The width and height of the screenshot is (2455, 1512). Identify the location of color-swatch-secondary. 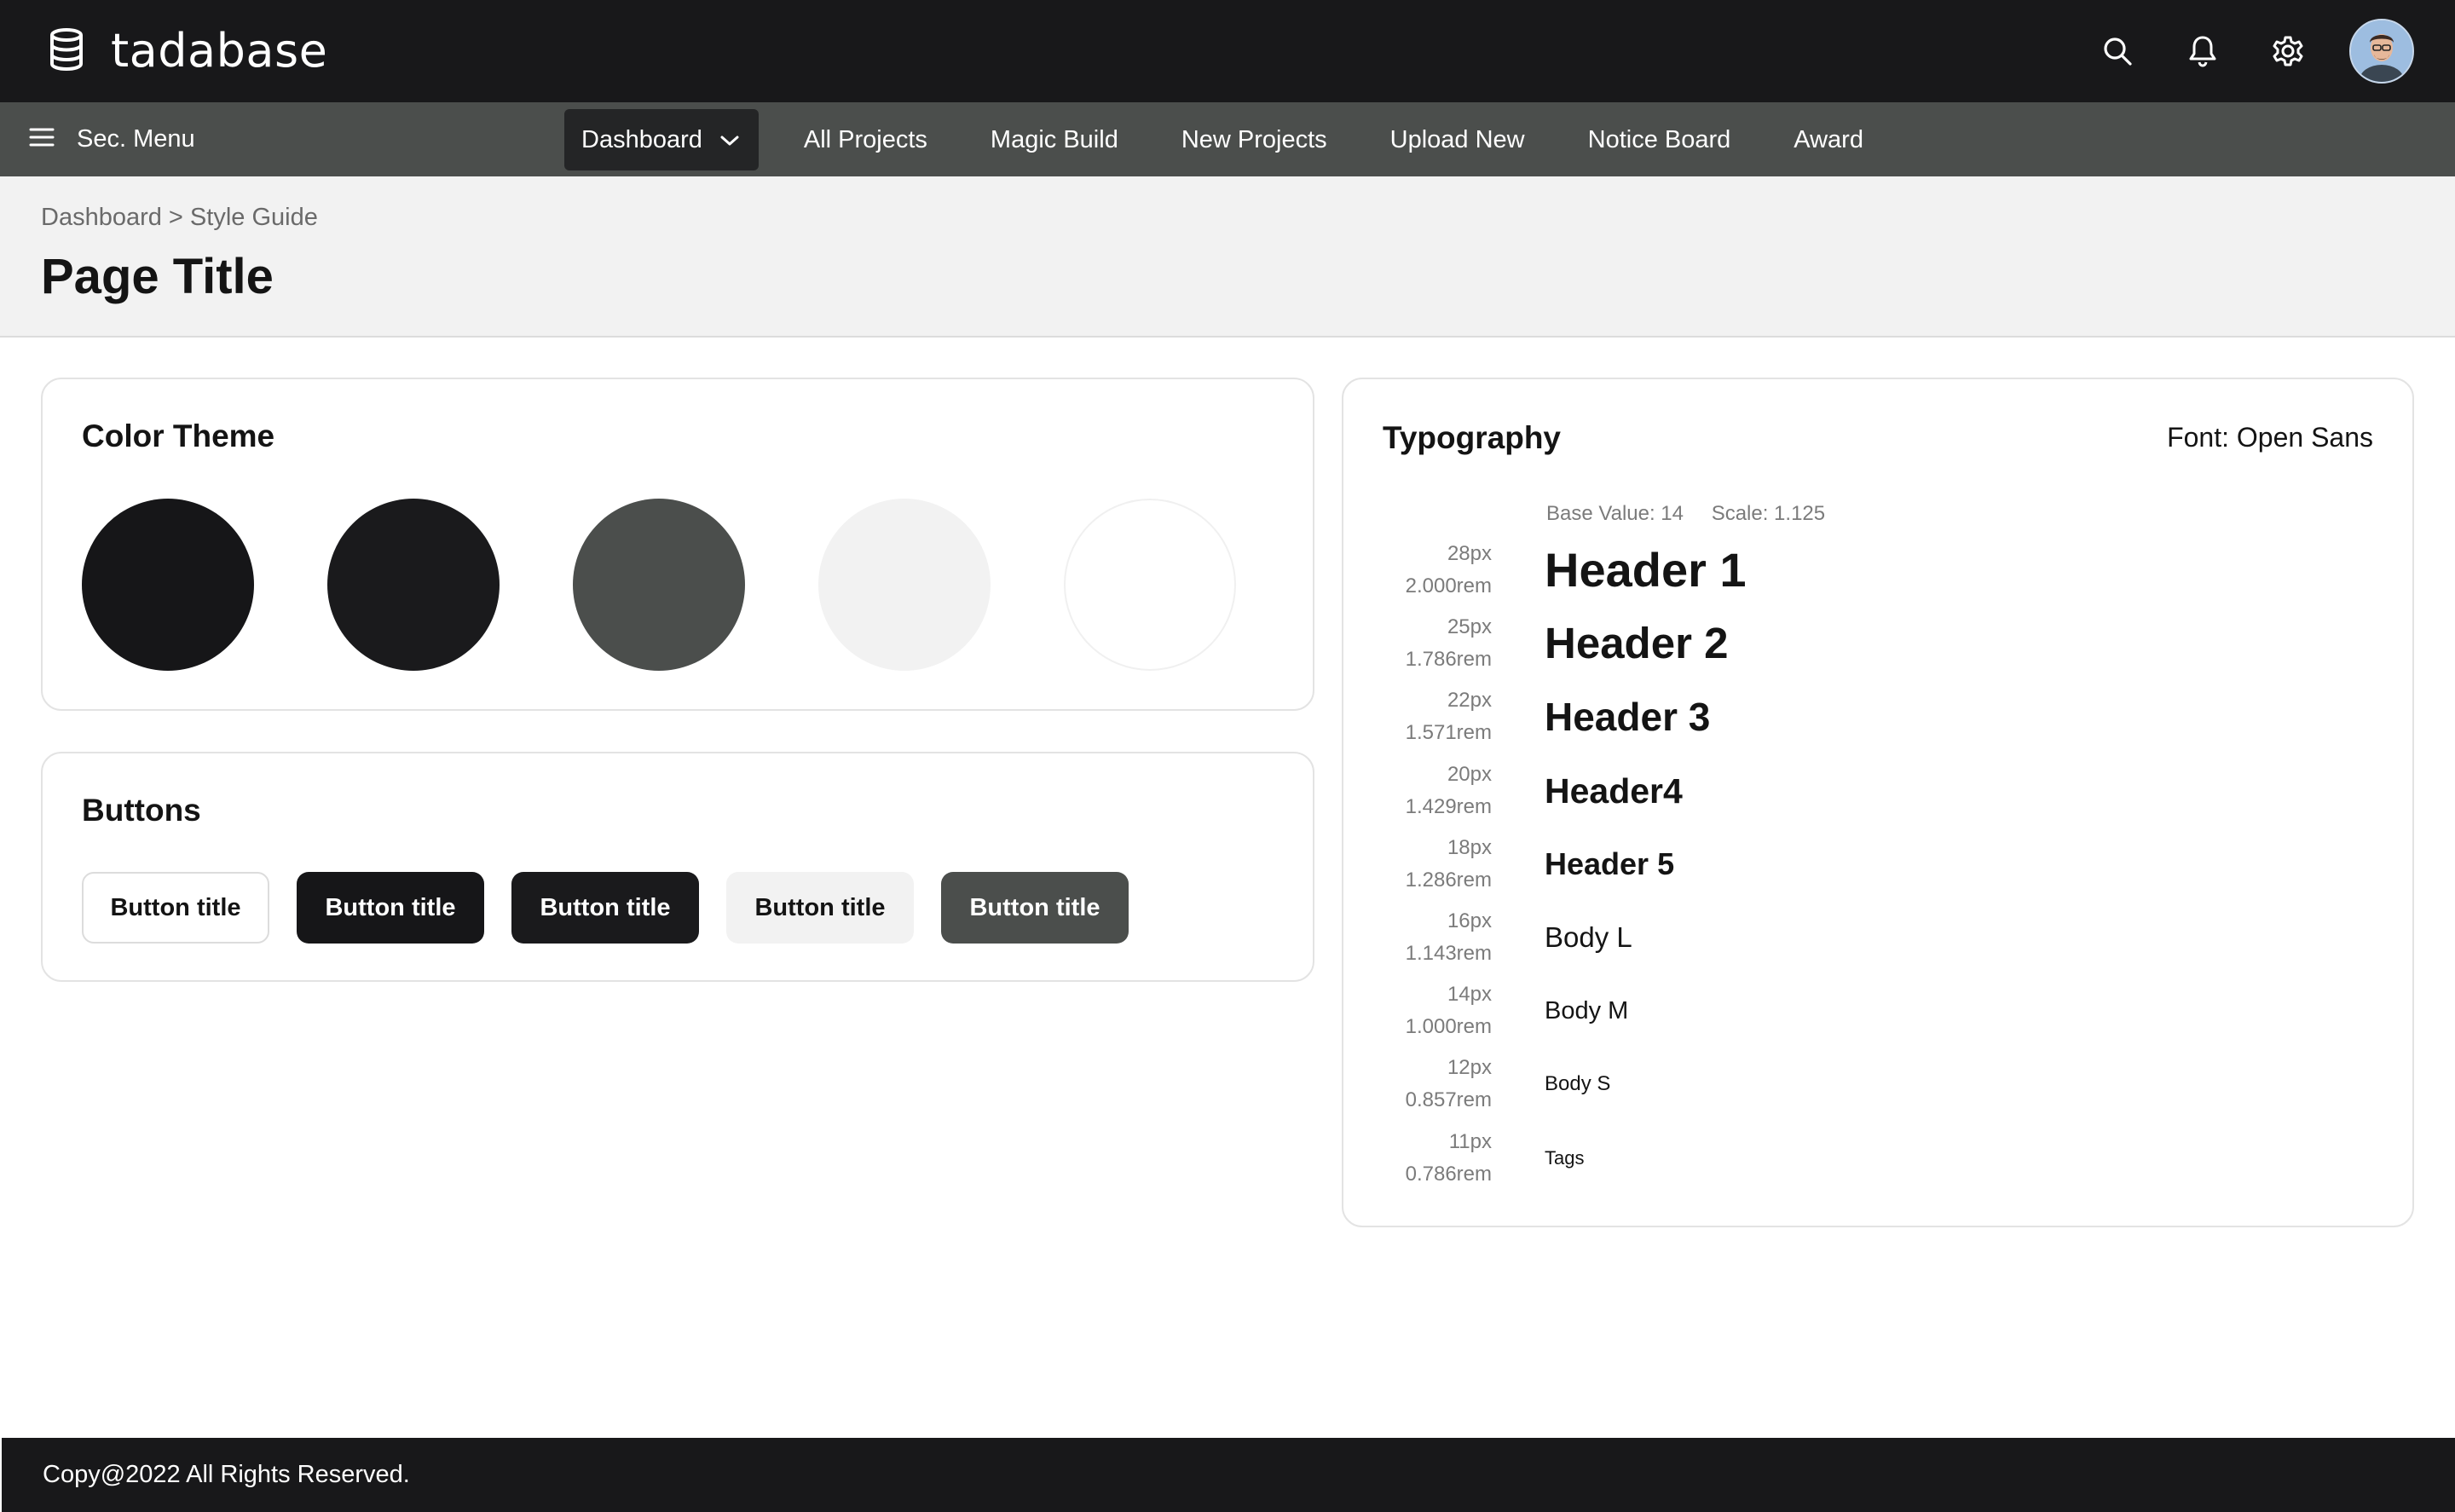
(413, 585).